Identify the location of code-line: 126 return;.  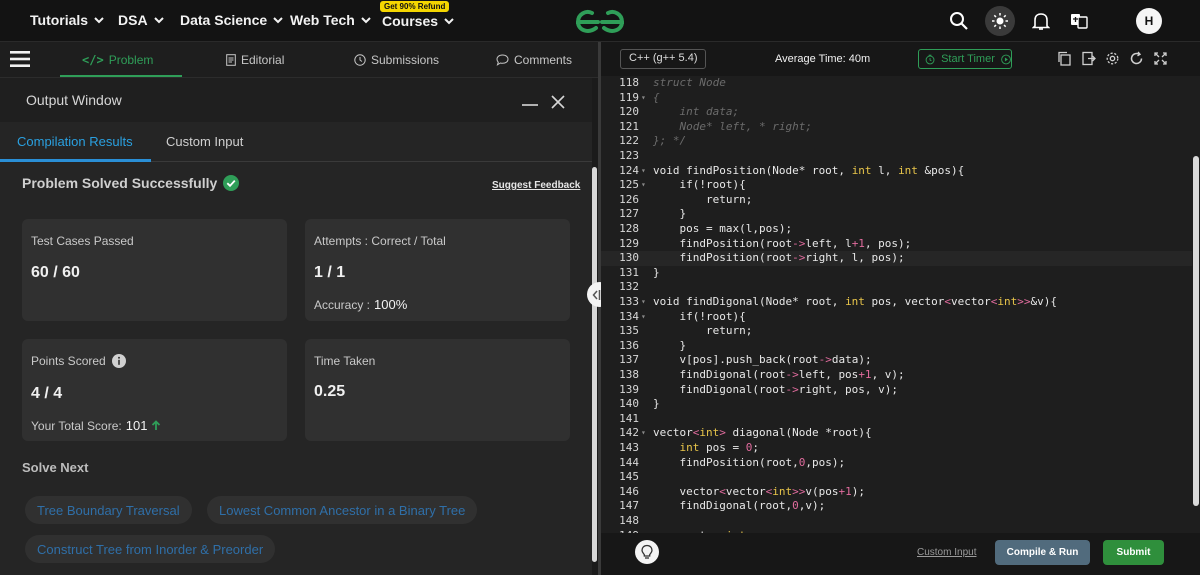
(896, 200).